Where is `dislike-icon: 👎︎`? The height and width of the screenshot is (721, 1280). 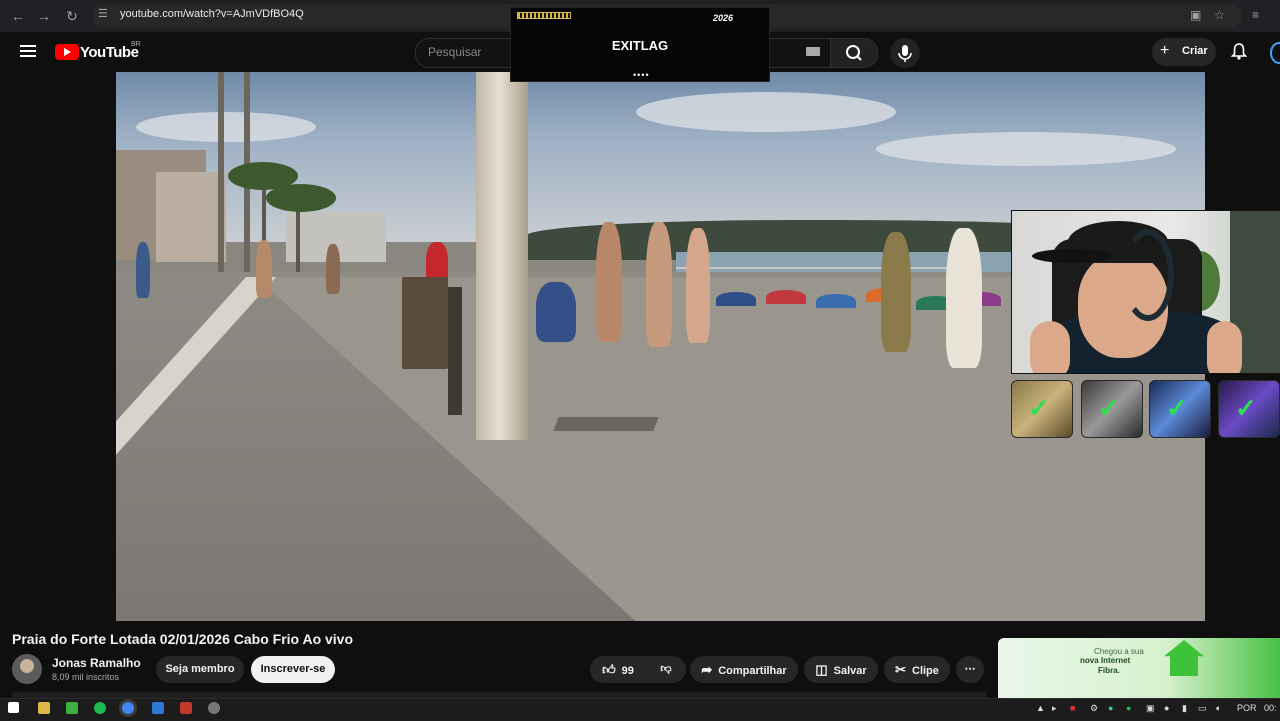 dislike-icon: 👎︎ is located at coordinates (666, 669).